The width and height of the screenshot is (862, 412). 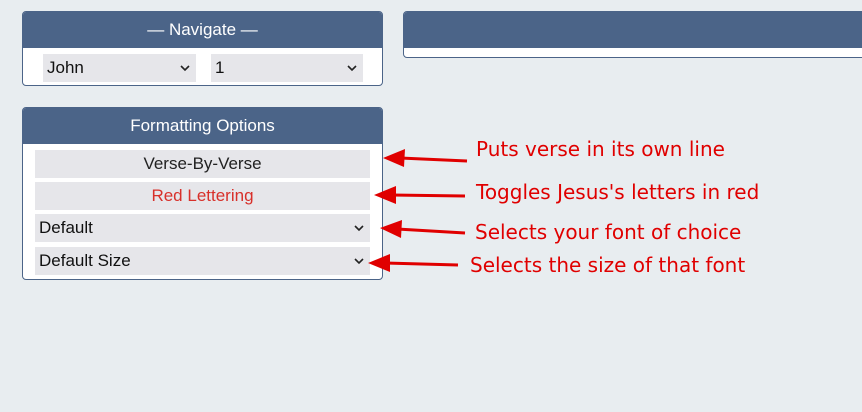 What do you see at coordinates (618, 192) in the screenshot?
I see `annotation-red: Toggles Jesus's letters in red` at bounding box center [618, 192].